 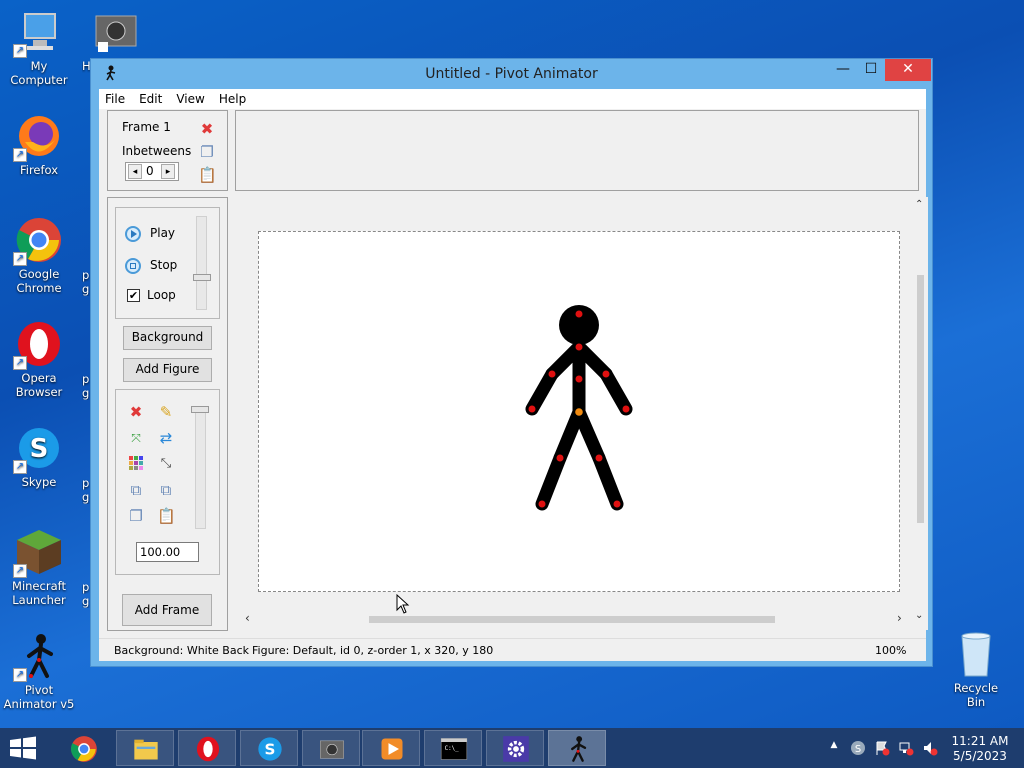 I want to click on tray-overflow-icon: ▲, so click(x=834, y=748).